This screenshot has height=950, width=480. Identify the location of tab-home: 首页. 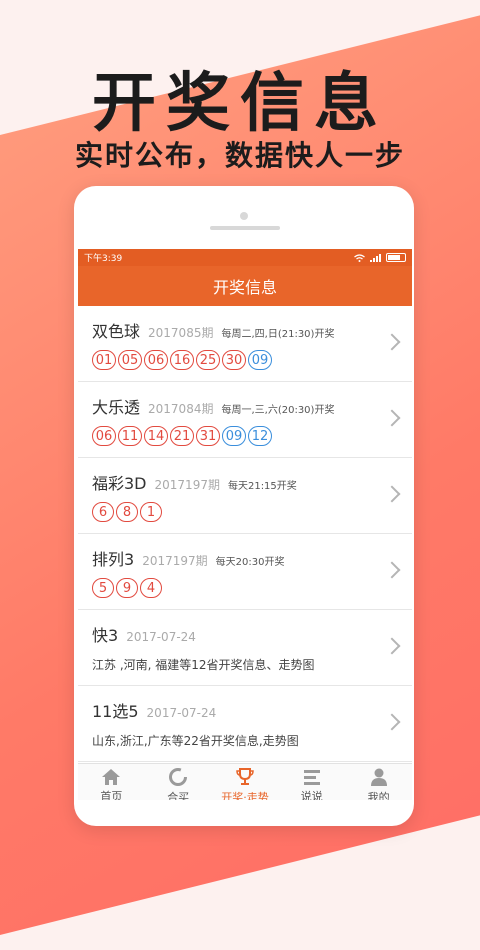
(111, 782).